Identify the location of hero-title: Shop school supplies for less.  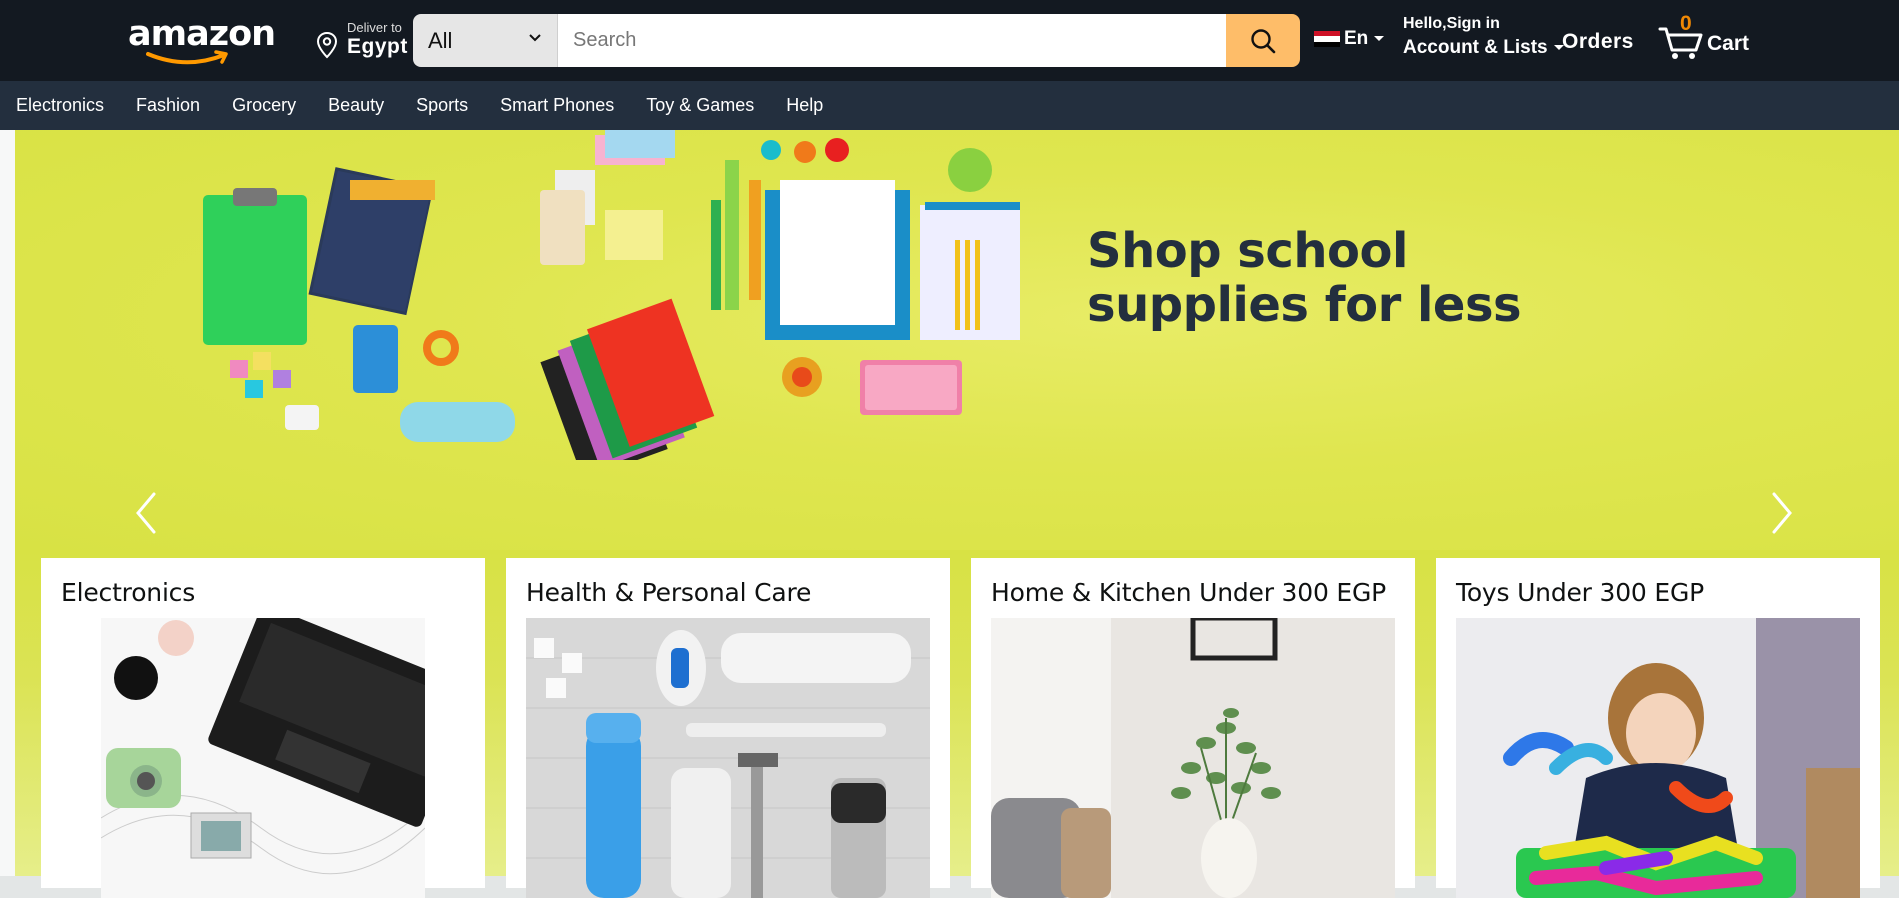
(1304, 278).